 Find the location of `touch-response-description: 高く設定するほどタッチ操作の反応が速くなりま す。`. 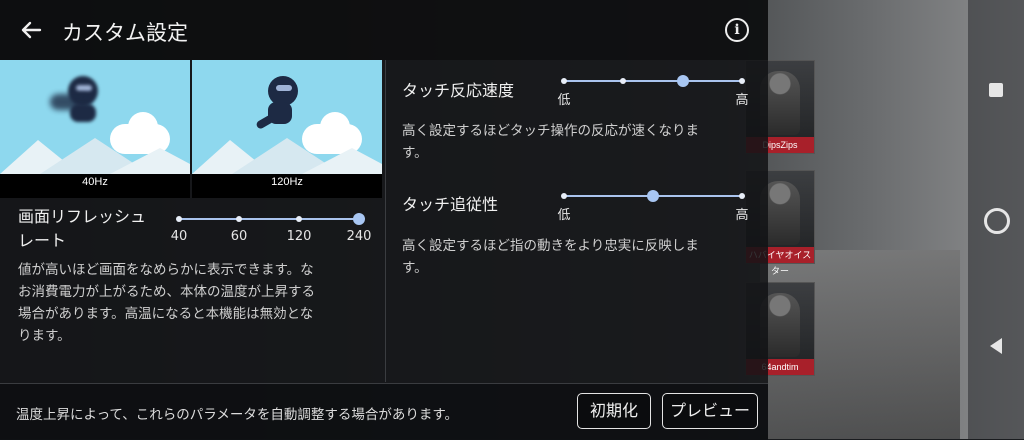

touch-response-description: 高く設定するほどタッチ操作の反応が速くなりま す。 is located at coordinates (582, 142).